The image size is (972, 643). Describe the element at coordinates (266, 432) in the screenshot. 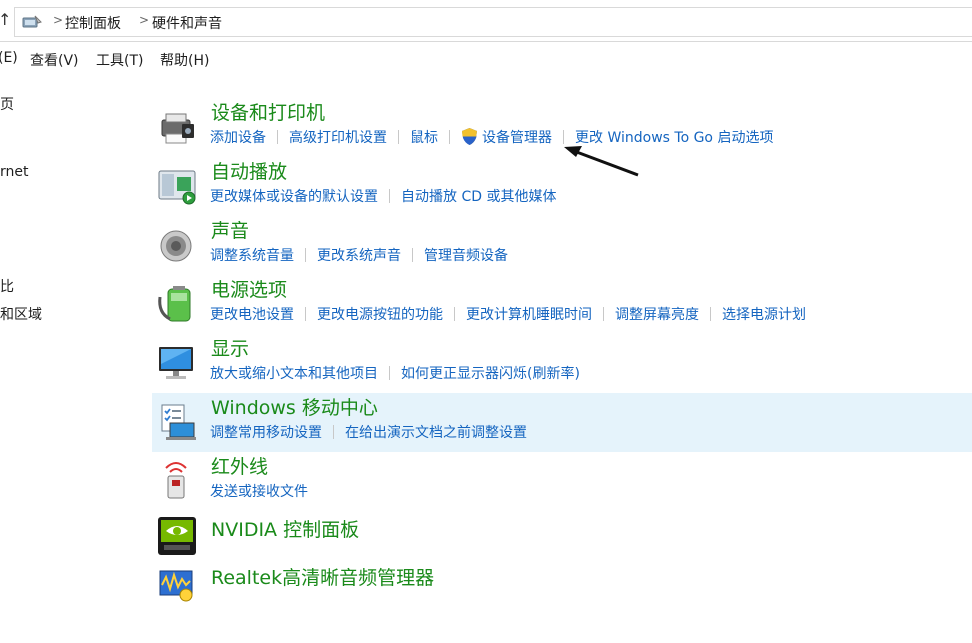

I see `link-mobility-settings: 调整常用移动设置` at that location.